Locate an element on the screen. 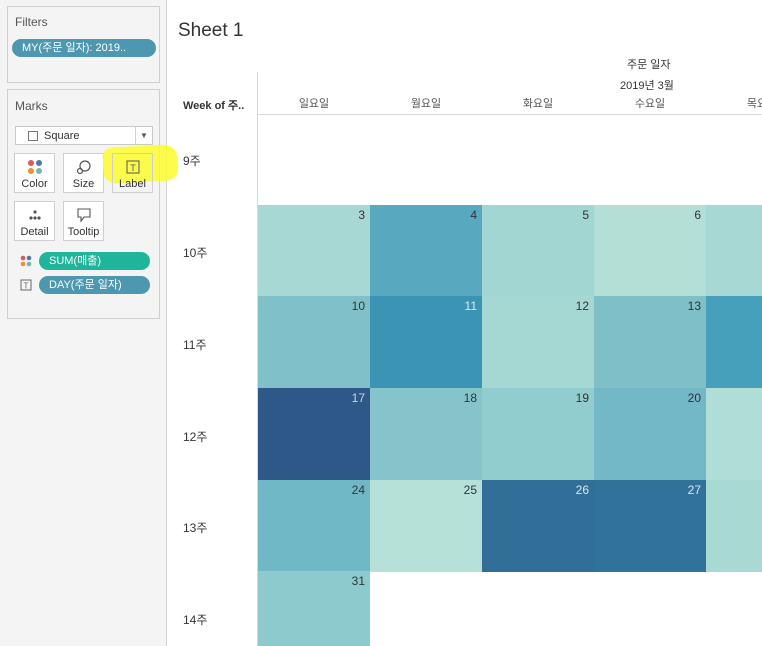 The width and height of the screenshot is (762, 646). calendar-cell: 3 is located at coordinates (314, 251).